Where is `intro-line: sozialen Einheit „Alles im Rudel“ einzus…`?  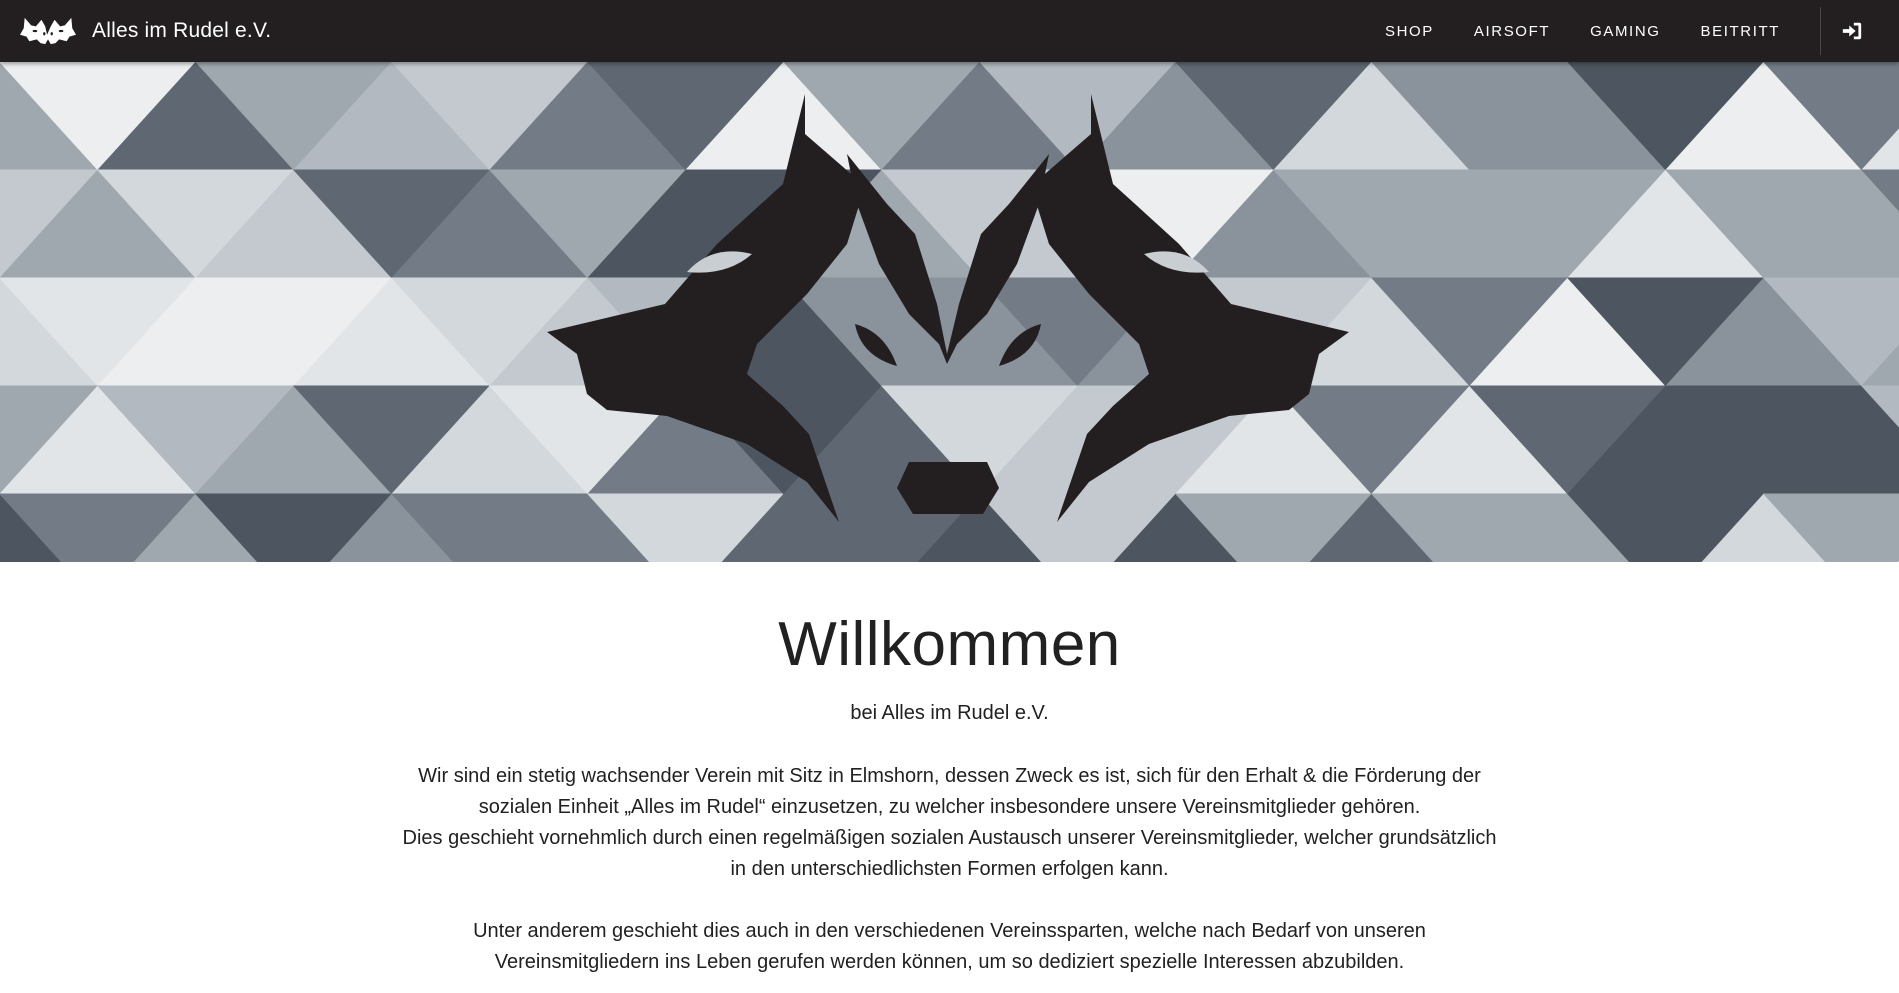
intro-line: sozialen Einheit „Alles im Rudel“ einzus… is located at coordinates (949, 807).